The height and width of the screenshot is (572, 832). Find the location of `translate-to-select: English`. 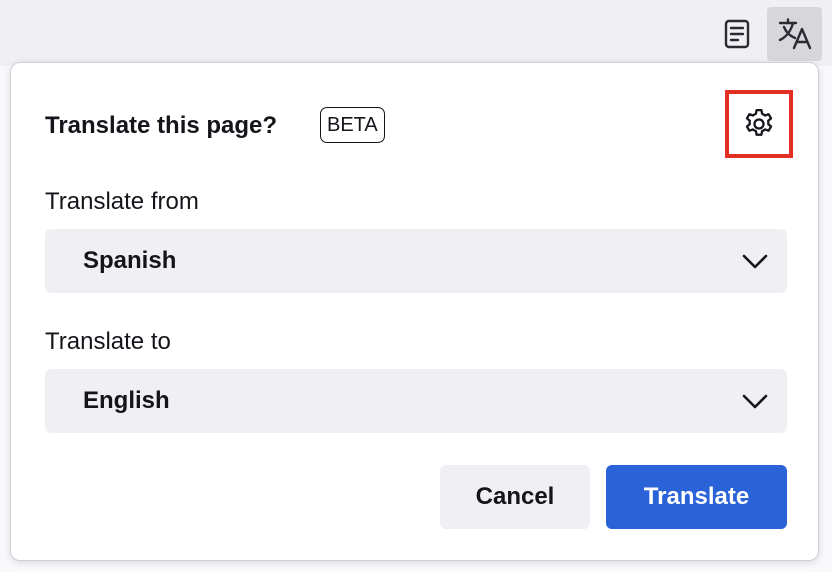

translate-to-select: English is located at coordinates (416, 401).